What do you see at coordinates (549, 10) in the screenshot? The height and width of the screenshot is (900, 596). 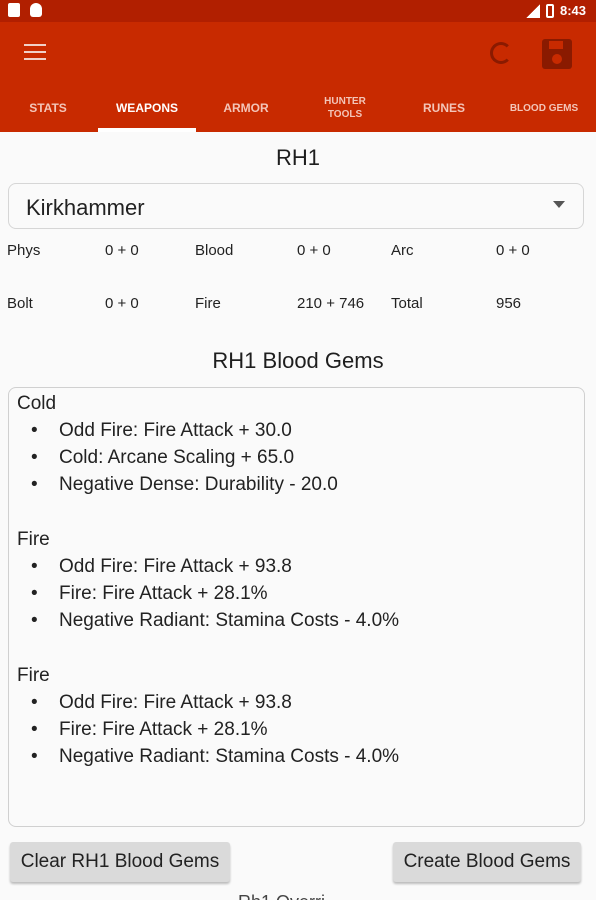 I see `battery-icon` at bounding box center [549, 10].